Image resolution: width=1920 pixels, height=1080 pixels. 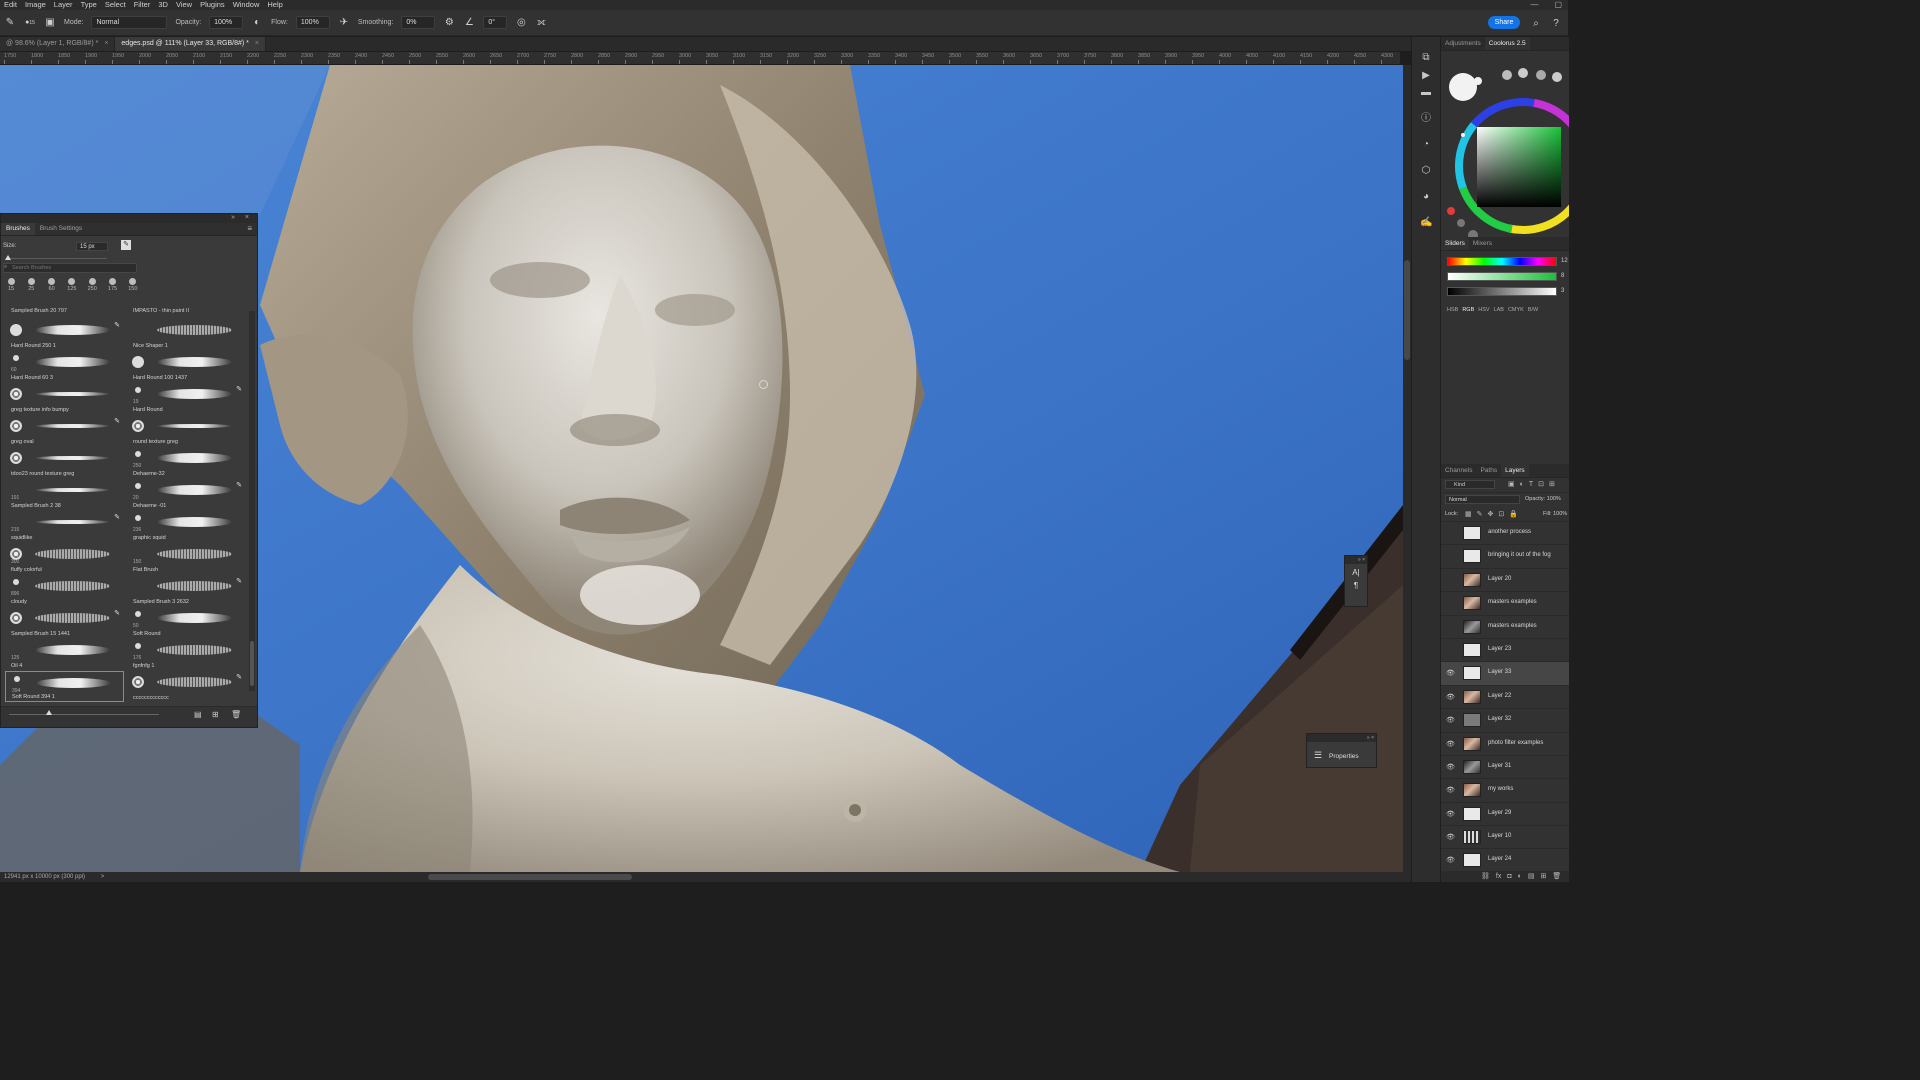 I want to click on smoothing-settings-gear-icon: ⚙, so click(x=449, y=23).